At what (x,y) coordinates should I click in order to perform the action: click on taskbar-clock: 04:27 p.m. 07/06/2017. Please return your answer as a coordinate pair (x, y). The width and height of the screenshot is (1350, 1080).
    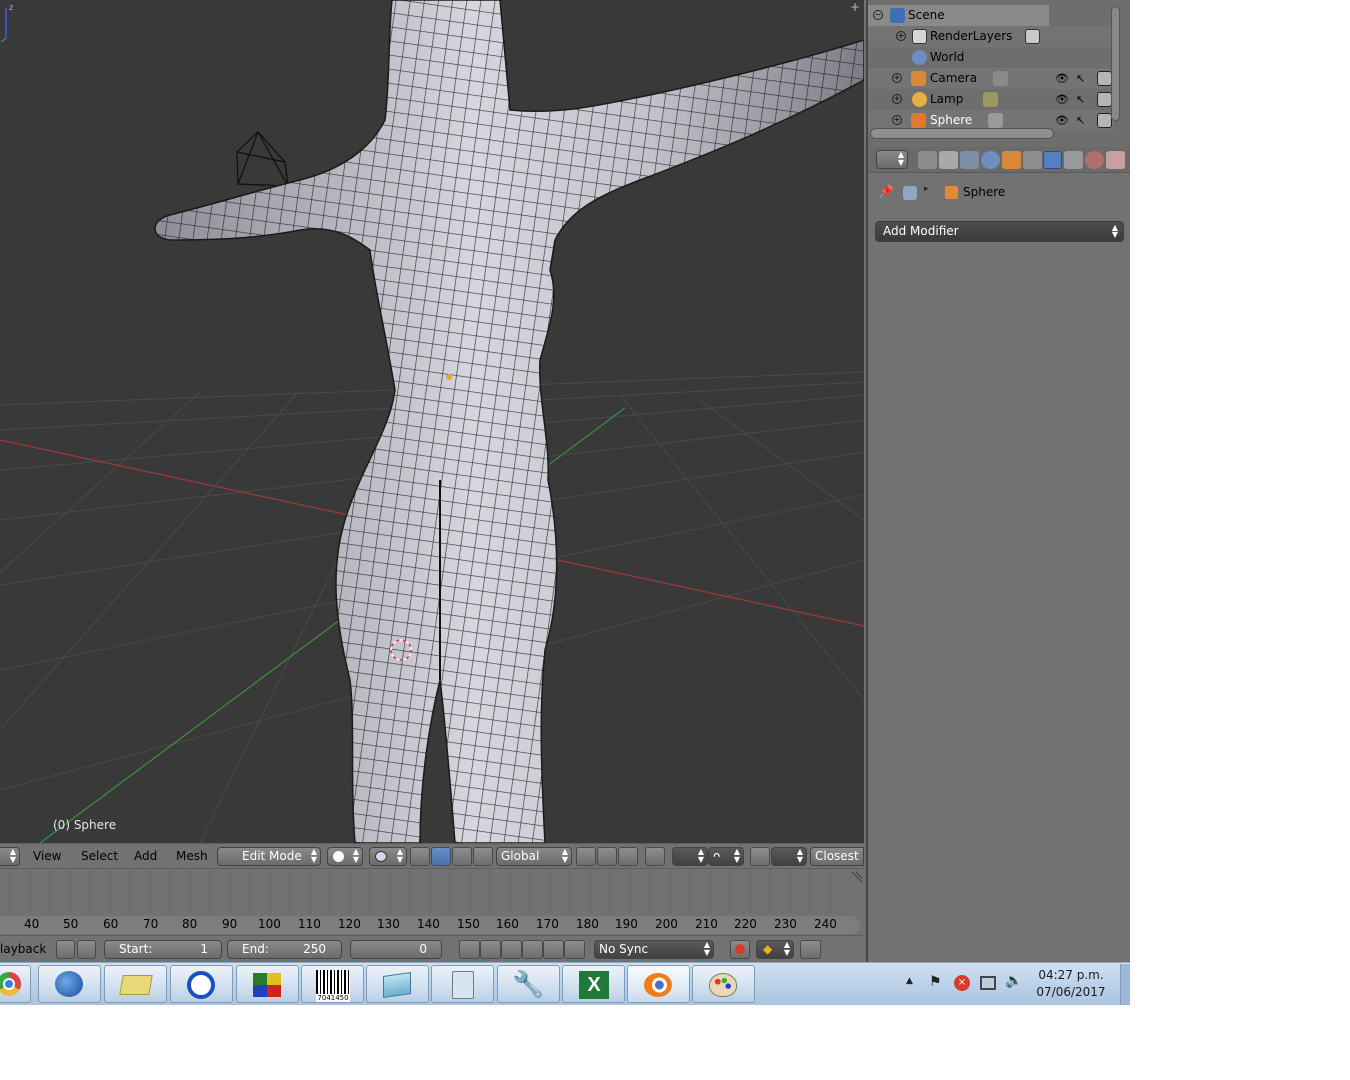
    Looking at the image, I should click on (1071, 984).